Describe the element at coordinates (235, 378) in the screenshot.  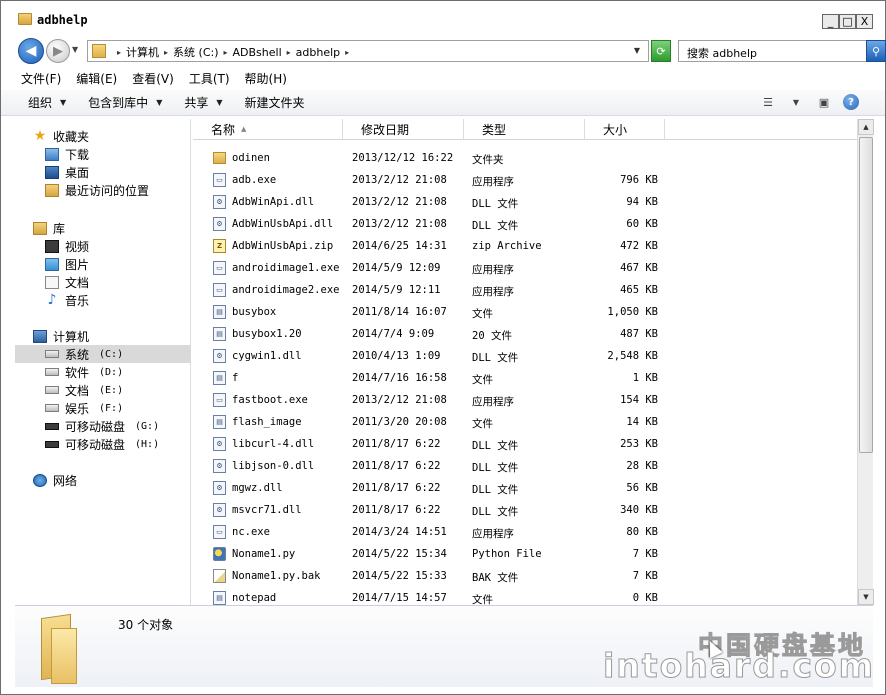
I see `file-name: f` at that location.